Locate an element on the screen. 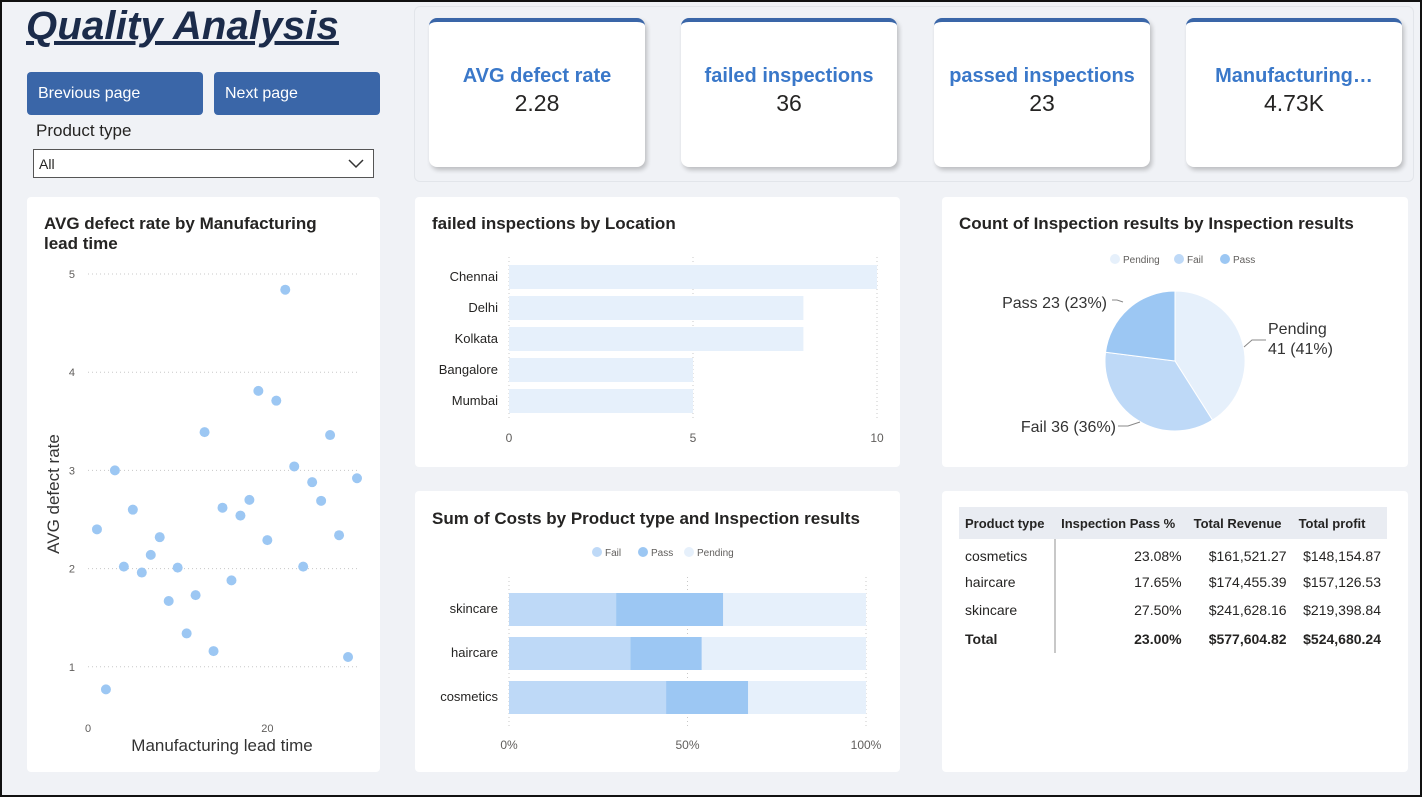 The width and height of the screenshot is (1422, 797). table-cell: $161,521.27 is located at coordinates (1247, 556).